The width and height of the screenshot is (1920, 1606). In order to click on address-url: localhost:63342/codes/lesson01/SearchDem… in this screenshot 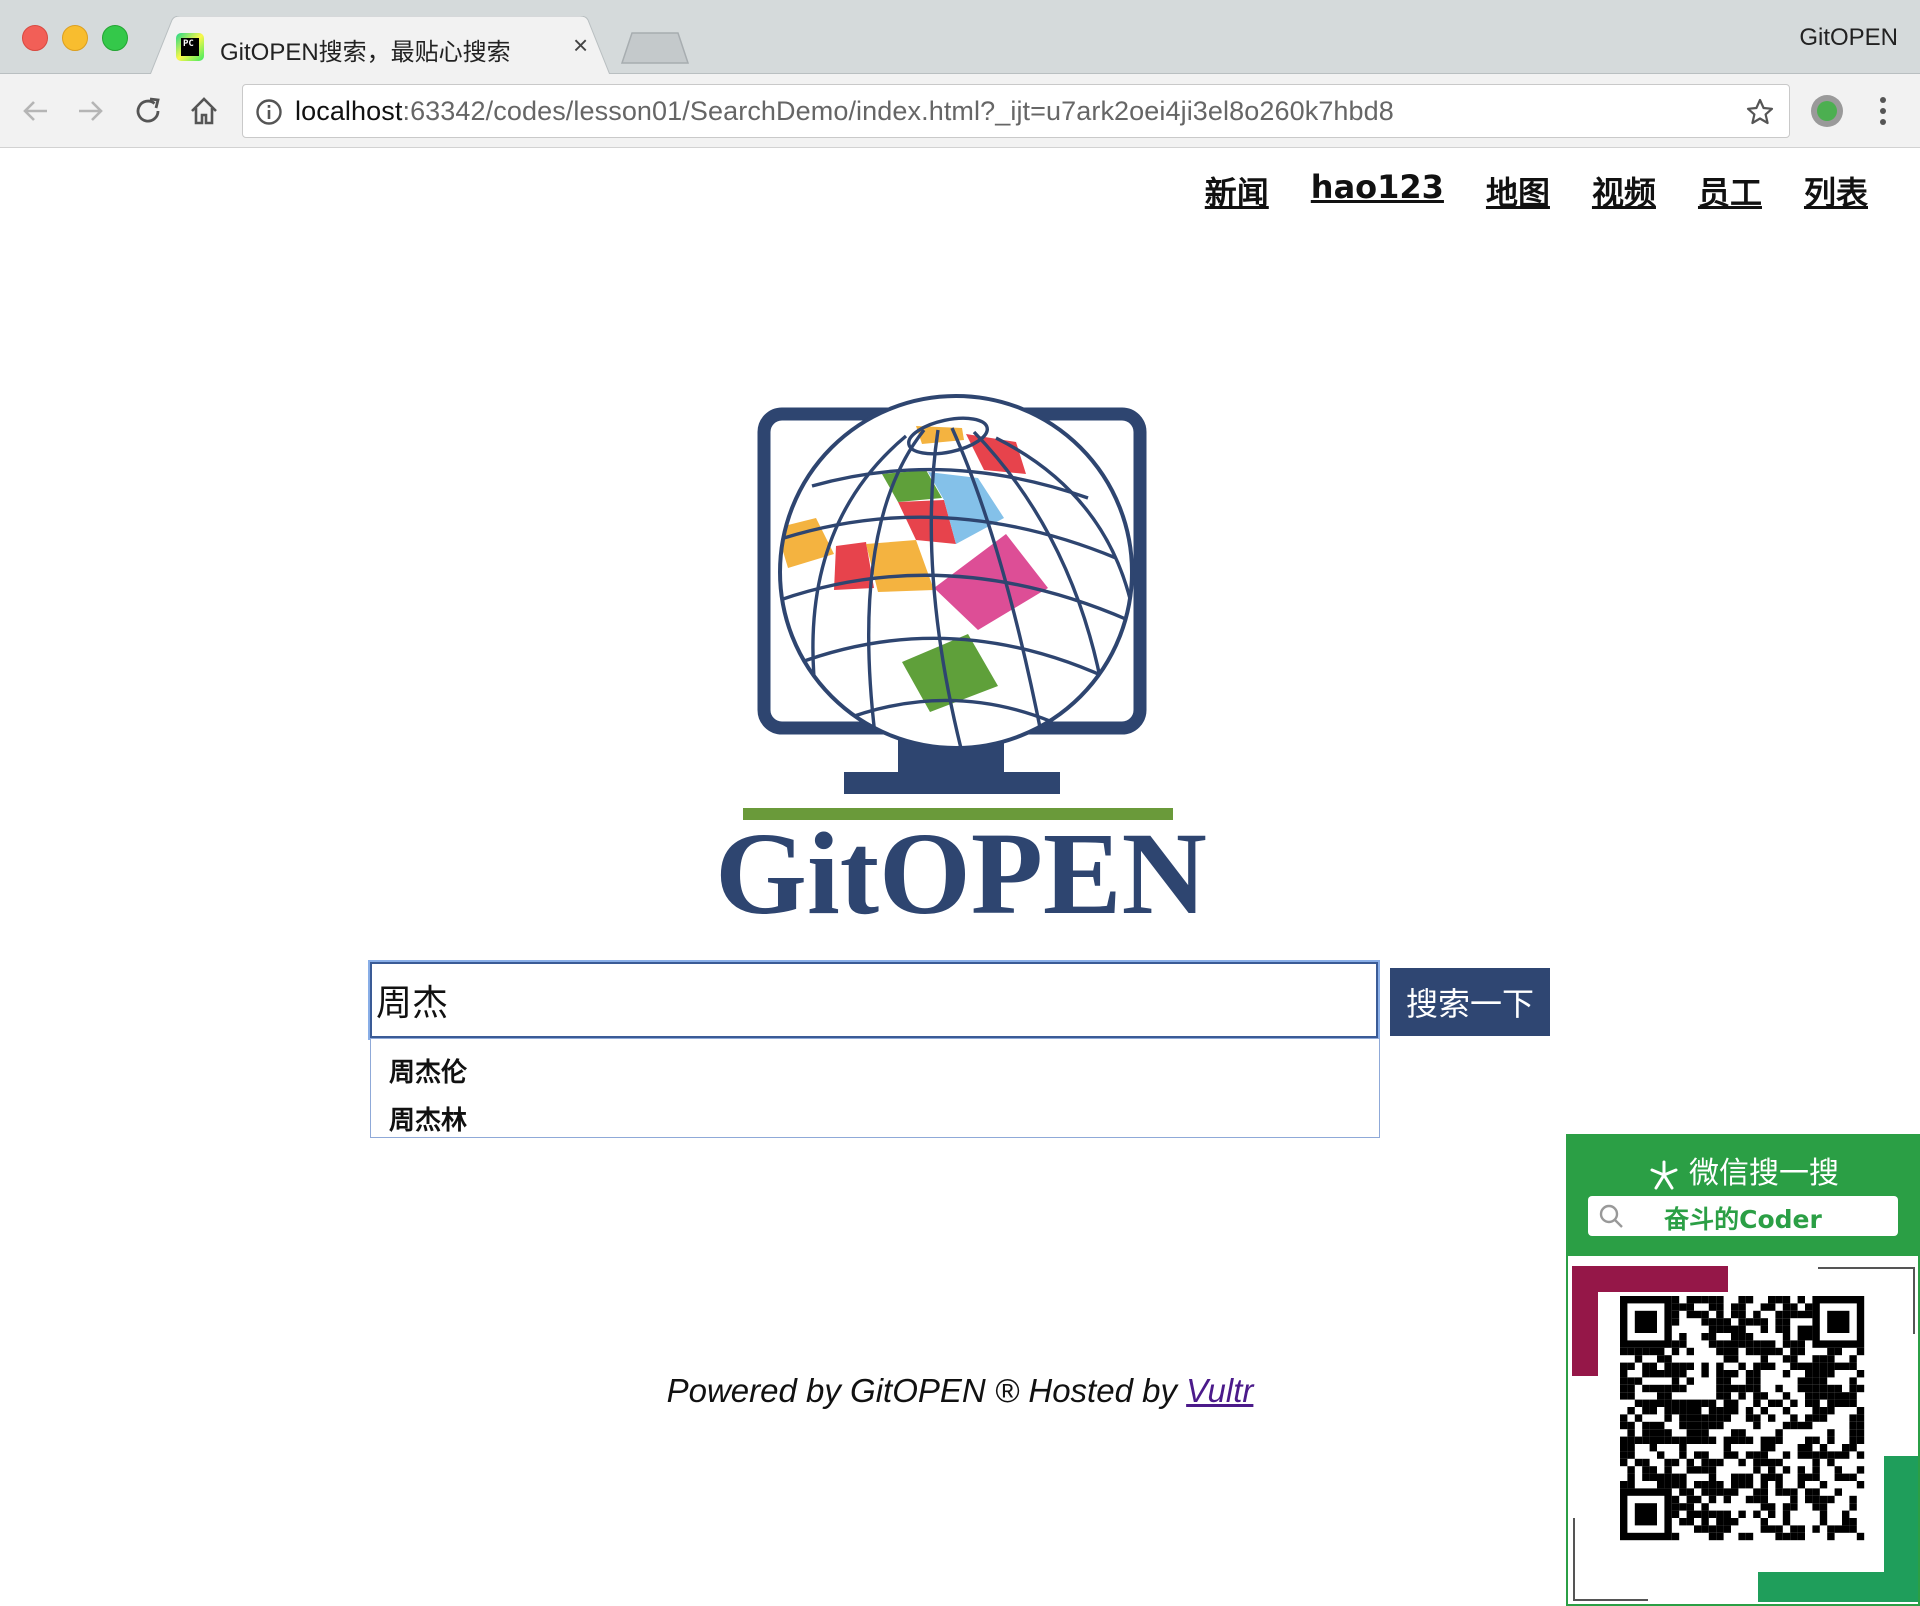, I will do `click(844, 111)`.